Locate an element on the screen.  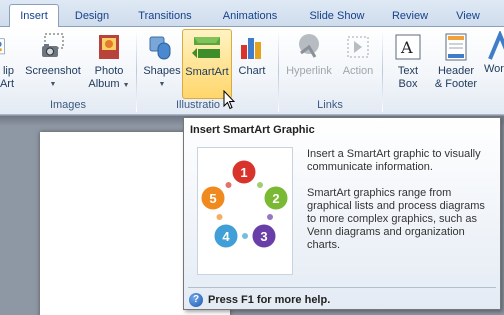
chart-label: Chart is located at coordinates (252, 71).